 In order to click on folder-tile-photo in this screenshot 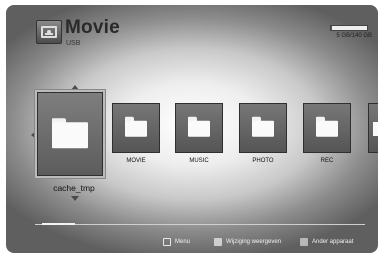, I will do `click(263, 128)`.